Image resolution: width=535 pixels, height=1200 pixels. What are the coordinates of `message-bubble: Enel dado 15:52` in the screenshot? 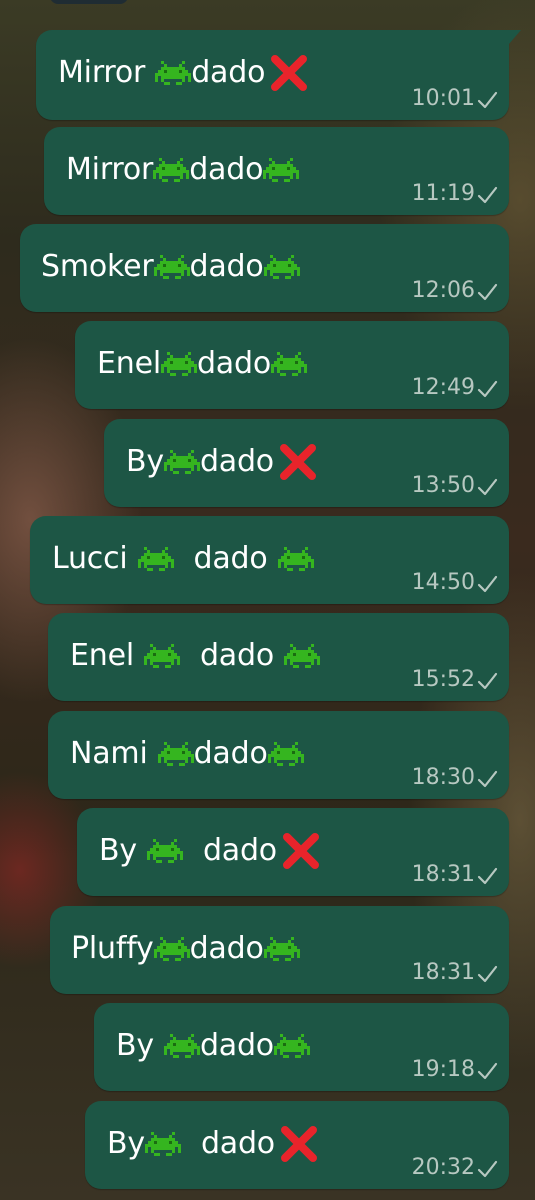 It's located at (278, 657).